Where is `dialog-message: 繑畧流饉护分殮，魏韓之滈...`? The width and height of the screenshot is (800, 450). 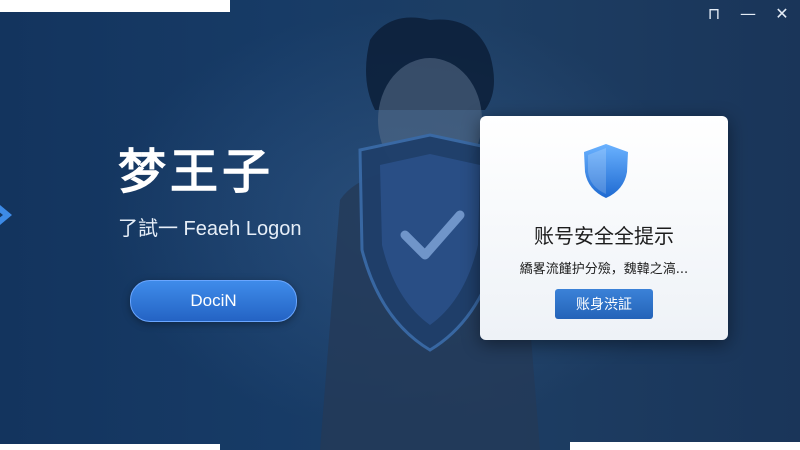
dialog-message: 繑畧流饉护分殮，魏韓之滈... is located at coordinates (604, 269).